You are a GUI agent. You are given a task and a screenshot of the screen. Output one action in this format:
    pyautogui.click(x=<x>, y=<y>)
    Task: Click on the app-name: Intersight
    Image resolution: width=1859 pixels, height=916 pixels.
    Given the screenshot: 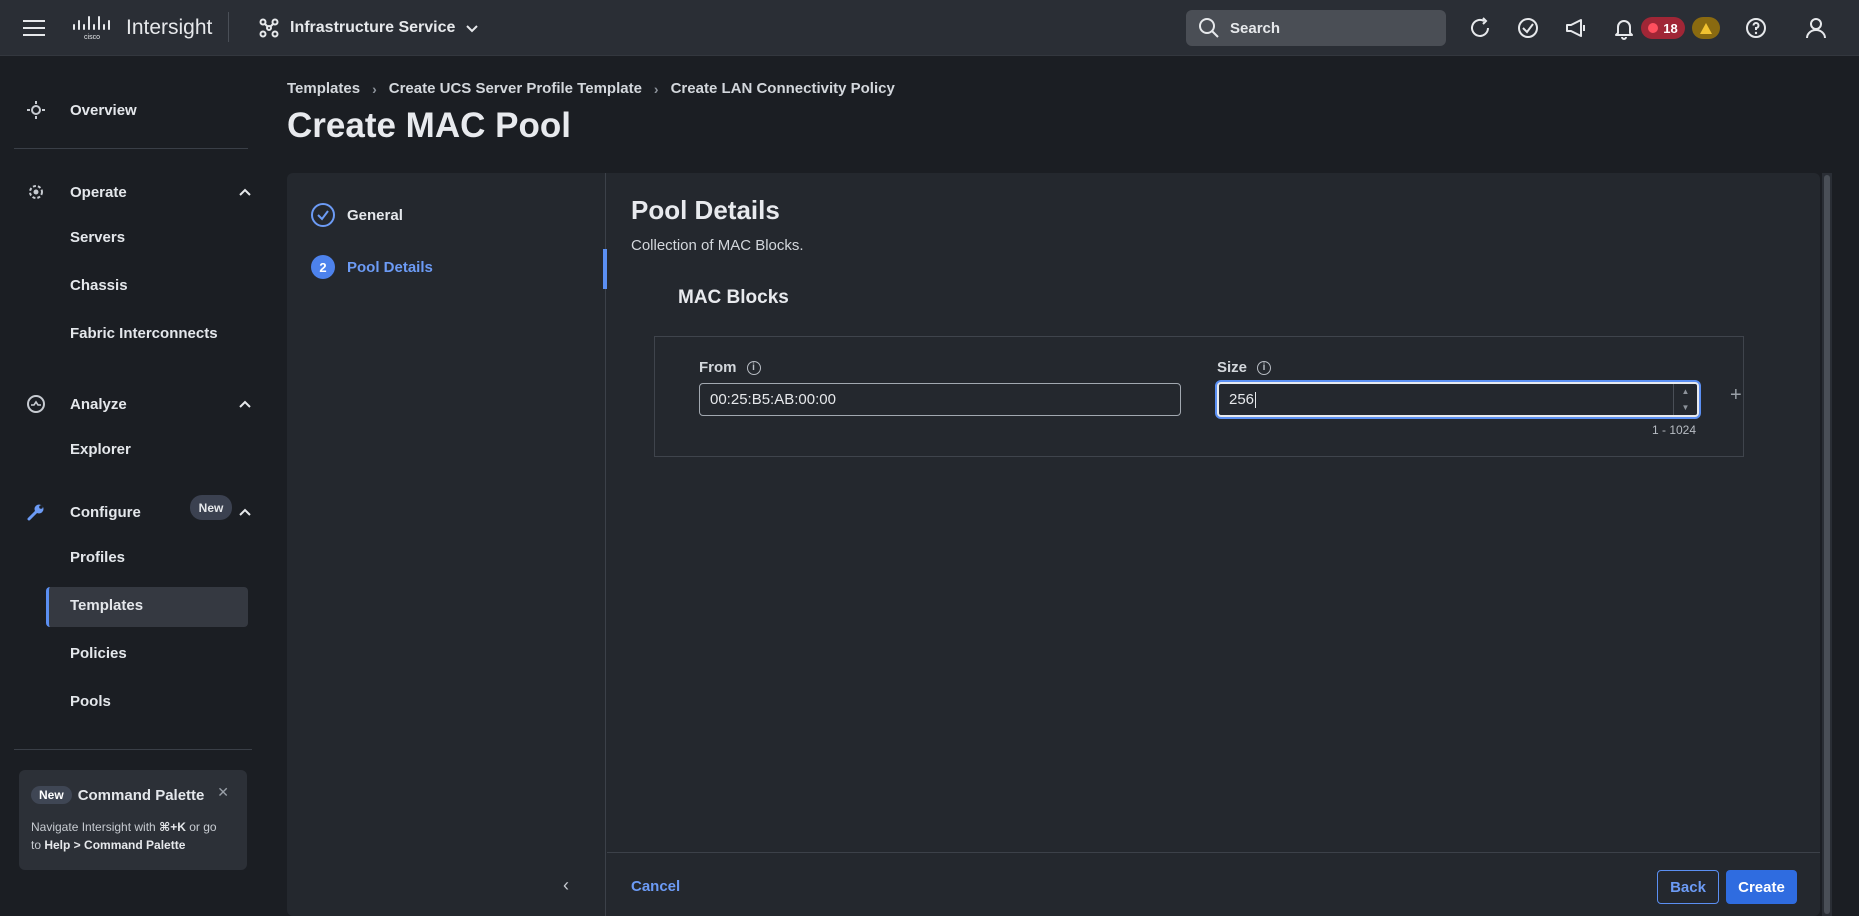 What is the action you would take?
    pyautogui.click(x=169, y=27)
    